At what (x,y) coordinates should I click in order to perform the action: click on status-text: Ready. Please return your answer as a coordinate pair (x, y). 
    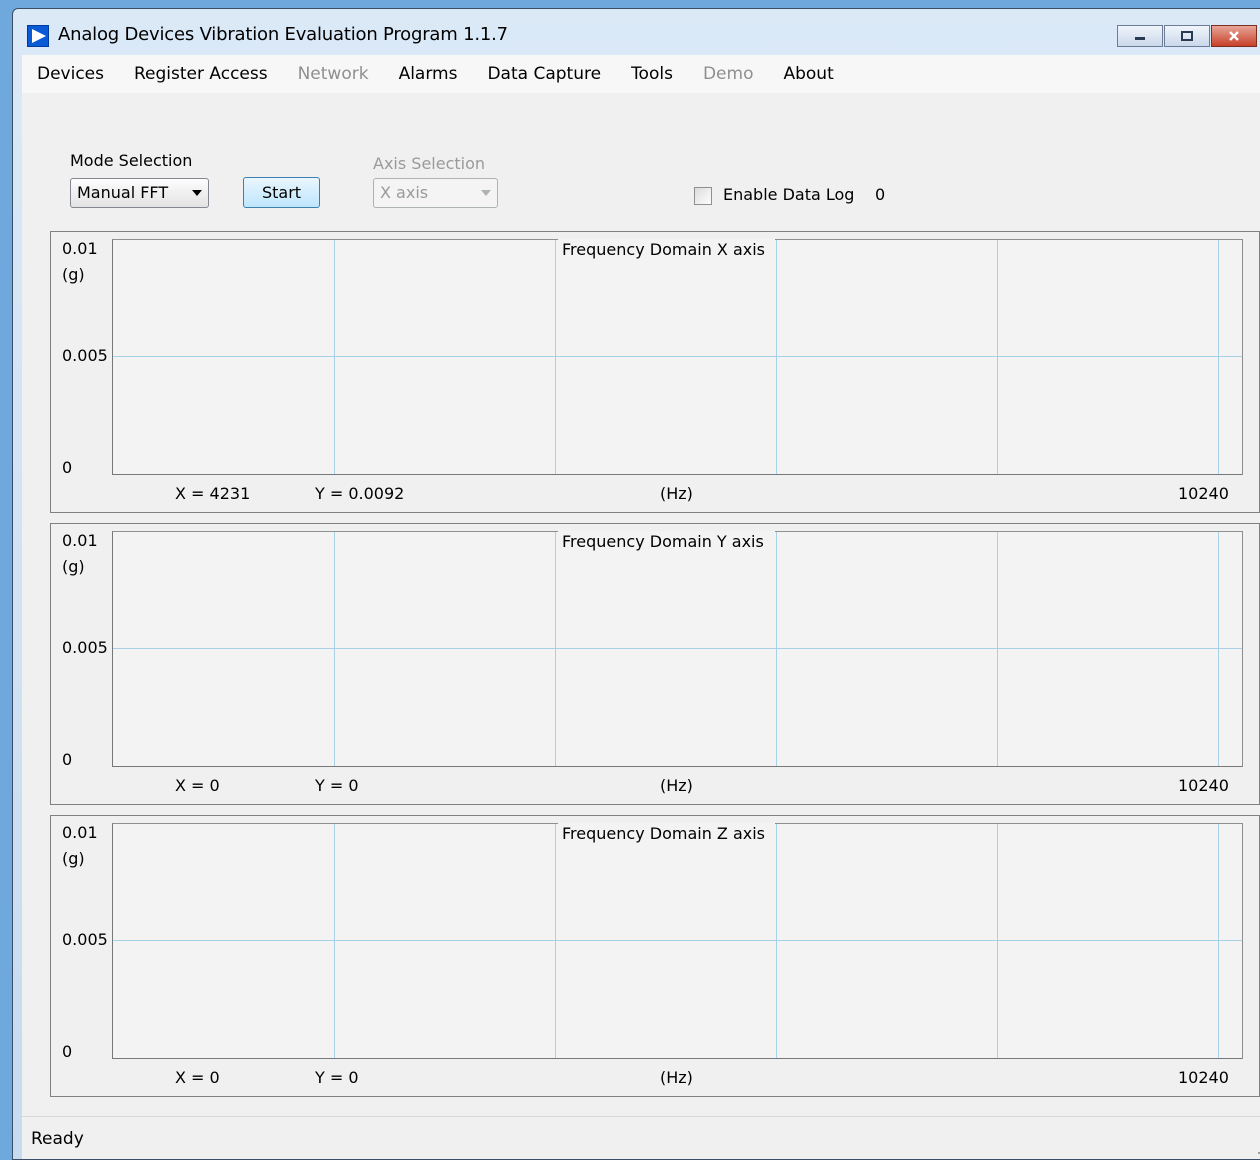
    Looking at the image, I should click on (57, 1139).